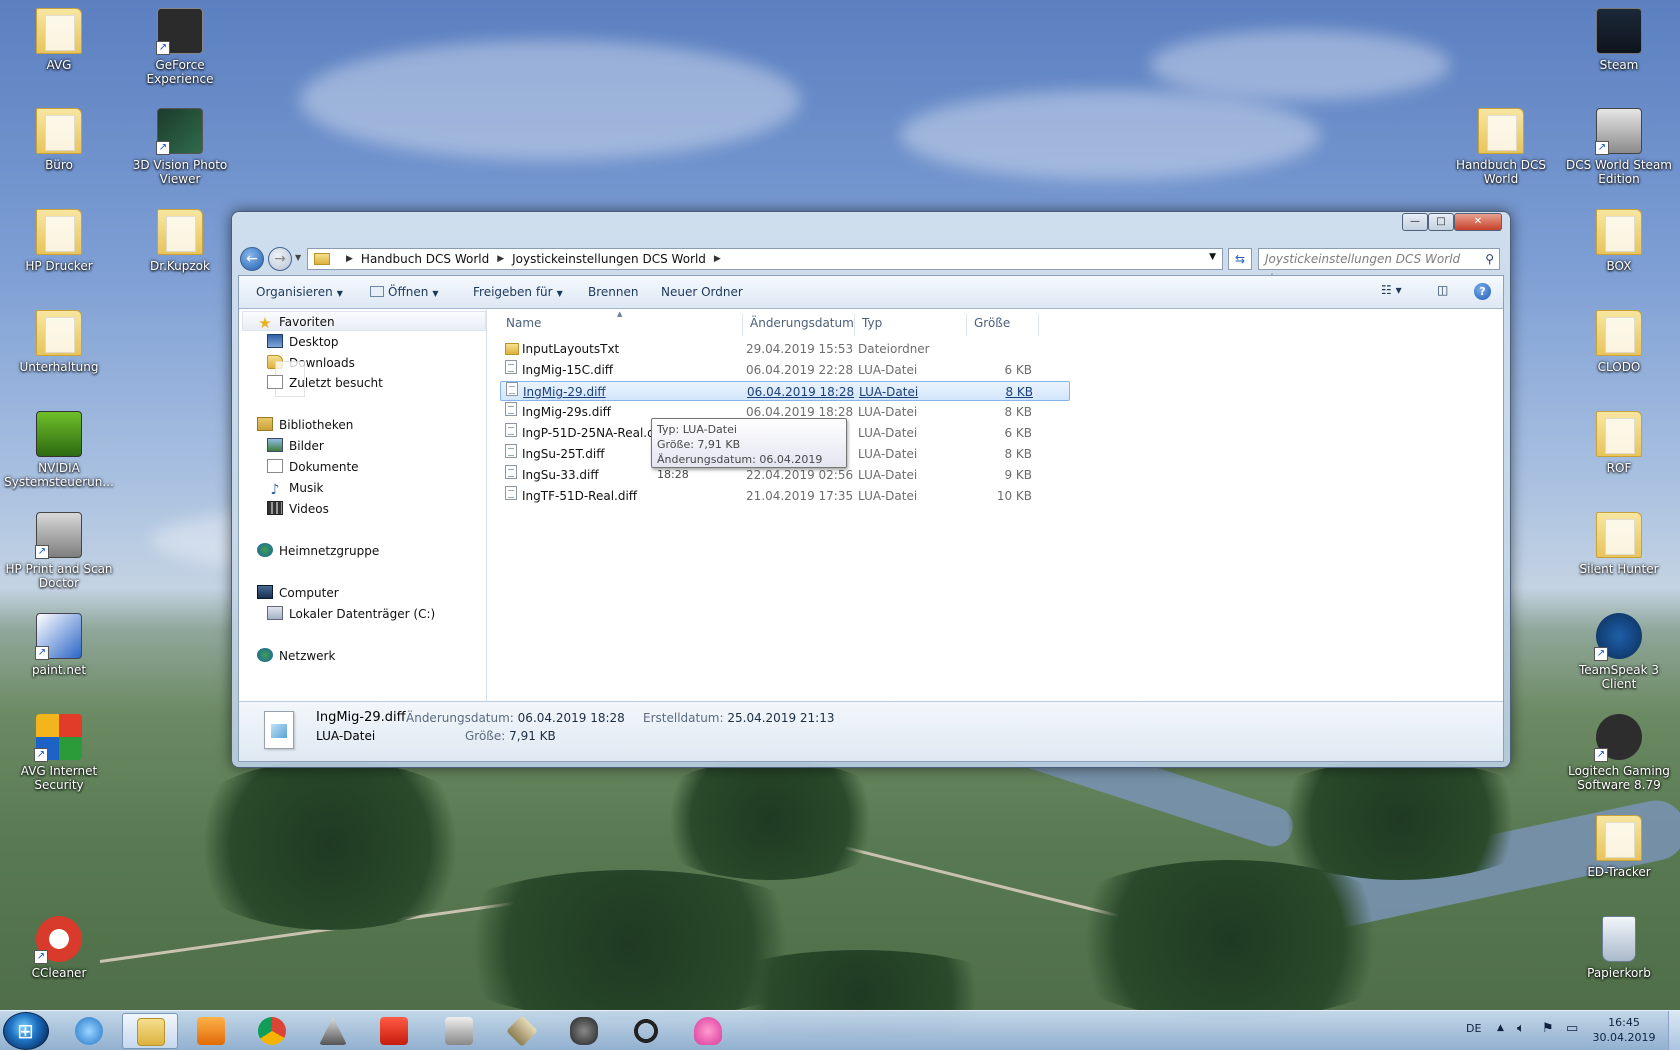  Describe the element at coordinates (59, 241) in the screenshot. I see `desktop-icon-hp-drucker: HP Drucker` at that location.